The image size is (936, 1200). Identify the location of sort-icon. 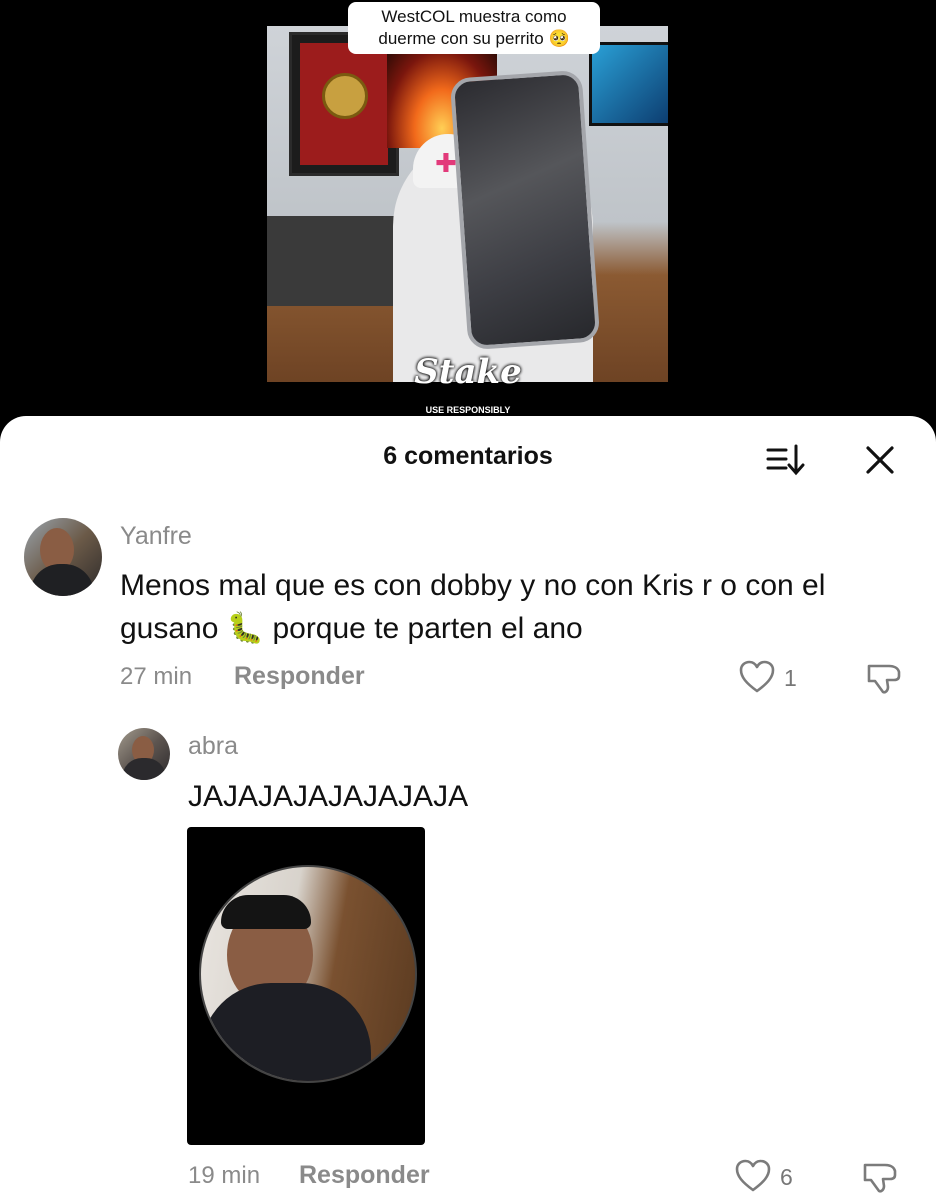
(785, 460).